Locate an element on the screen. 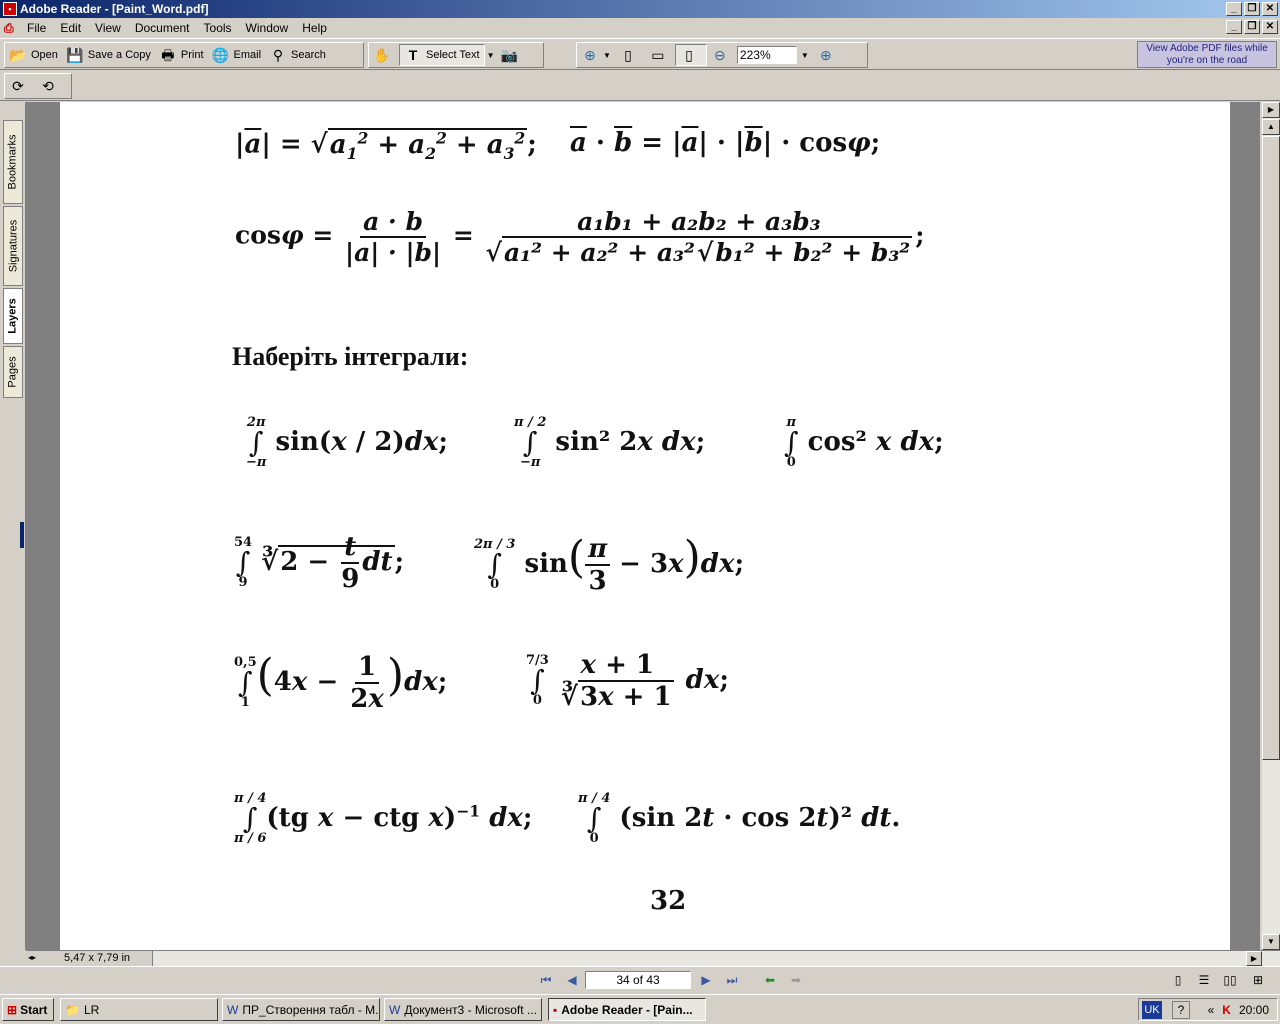 This screenshot has height=1024, width=1280. close-button: ✕ is located at coordinates (1270, 9).